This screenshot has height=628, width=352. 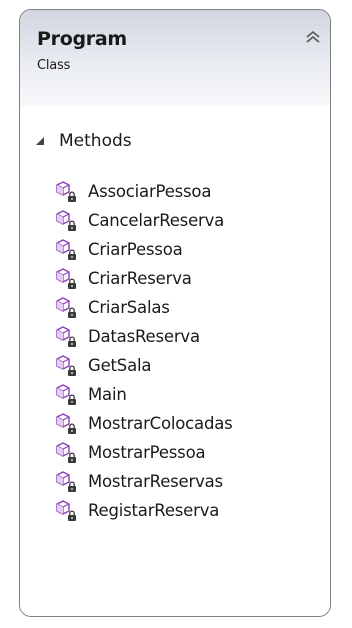 I want to click on method-item: MostrarPessoa, so click(x=144, y=452).